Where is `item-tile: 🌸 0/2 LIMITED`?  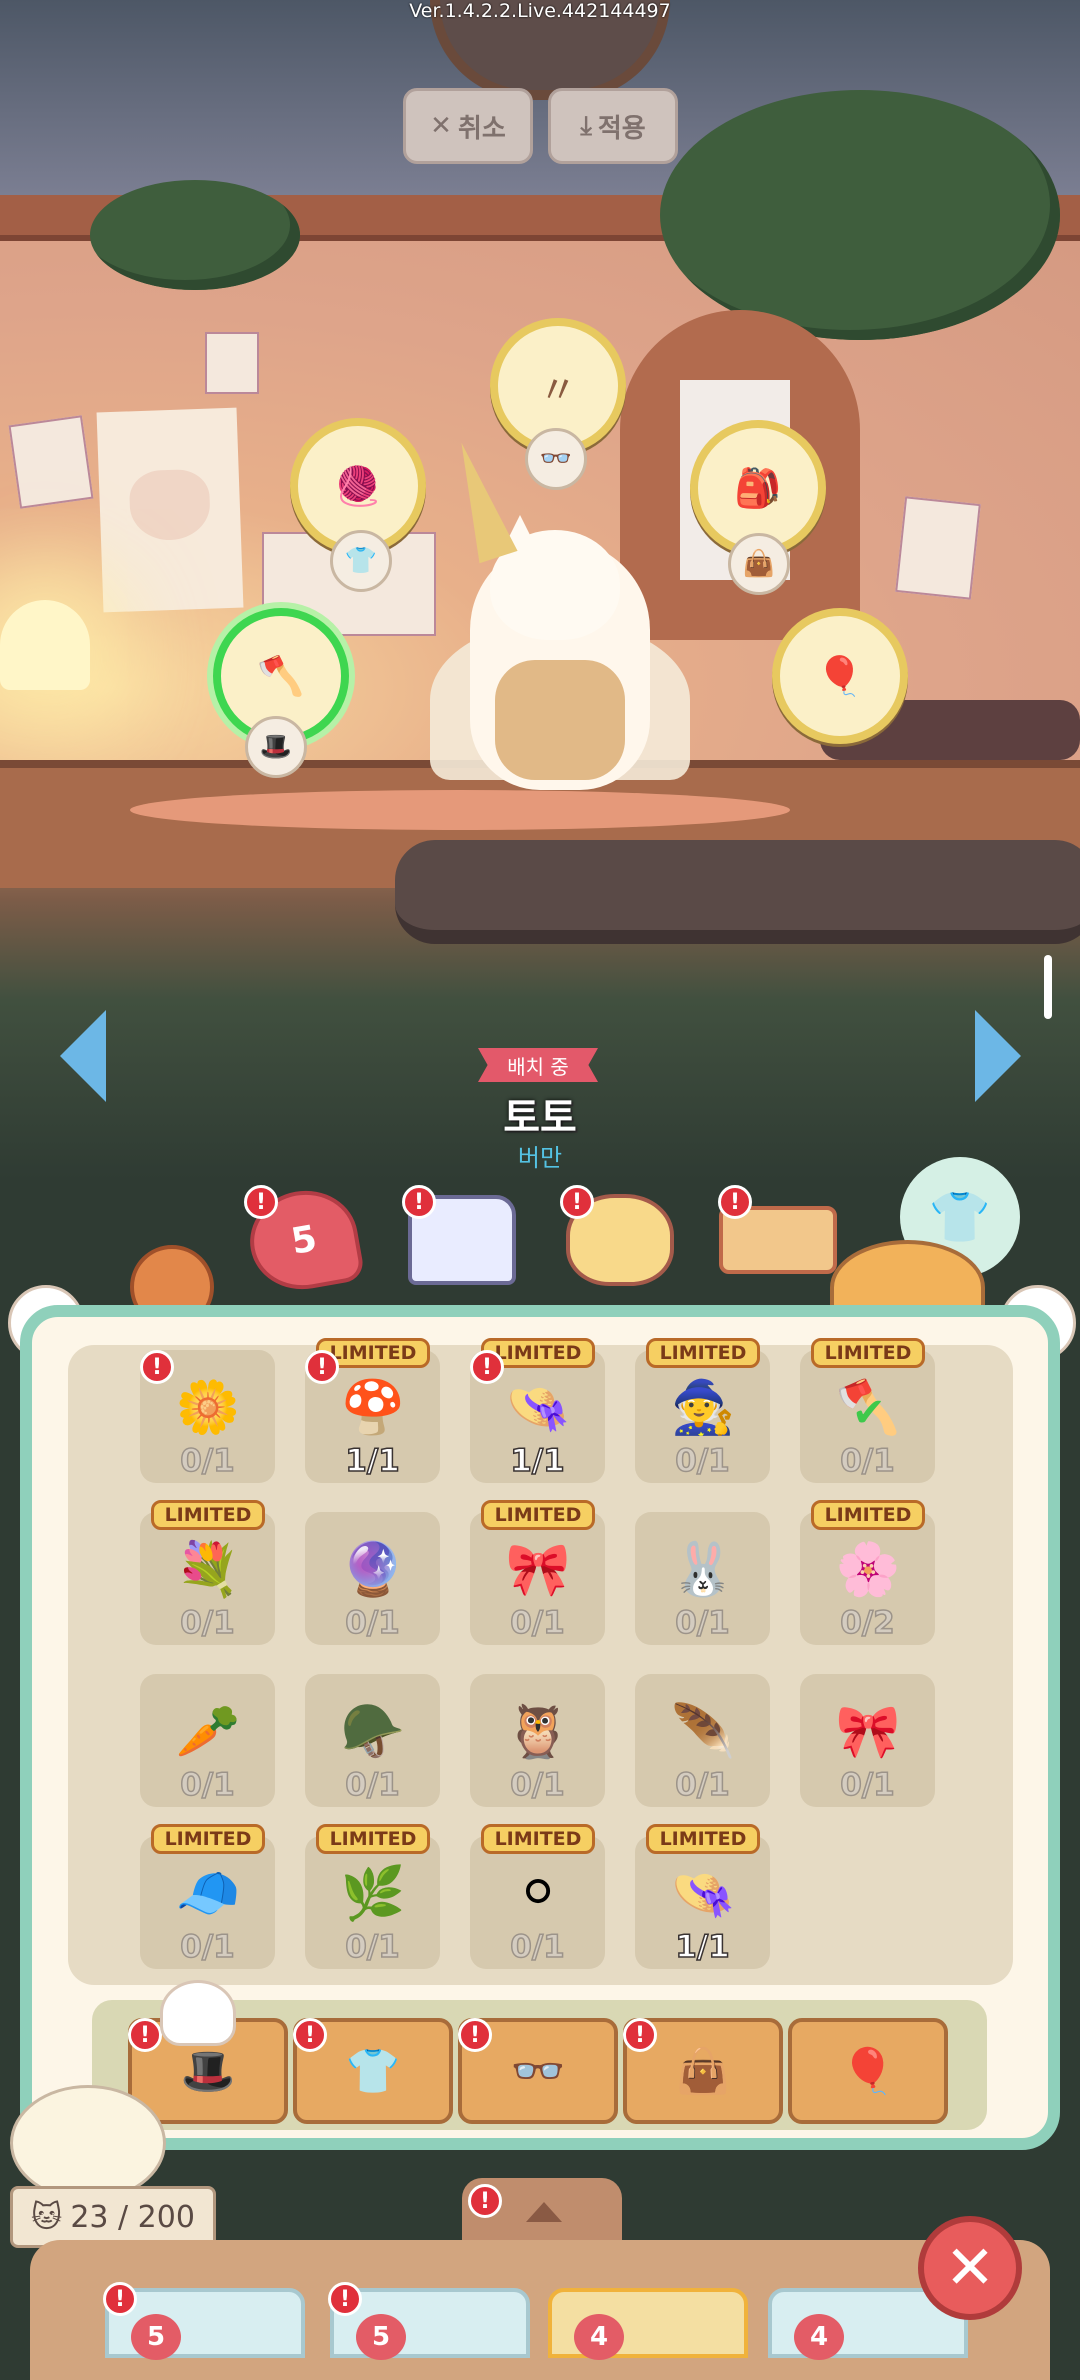 item-tile: 🌸 0/2 LIMITED is located at coordinates (867, 1572).